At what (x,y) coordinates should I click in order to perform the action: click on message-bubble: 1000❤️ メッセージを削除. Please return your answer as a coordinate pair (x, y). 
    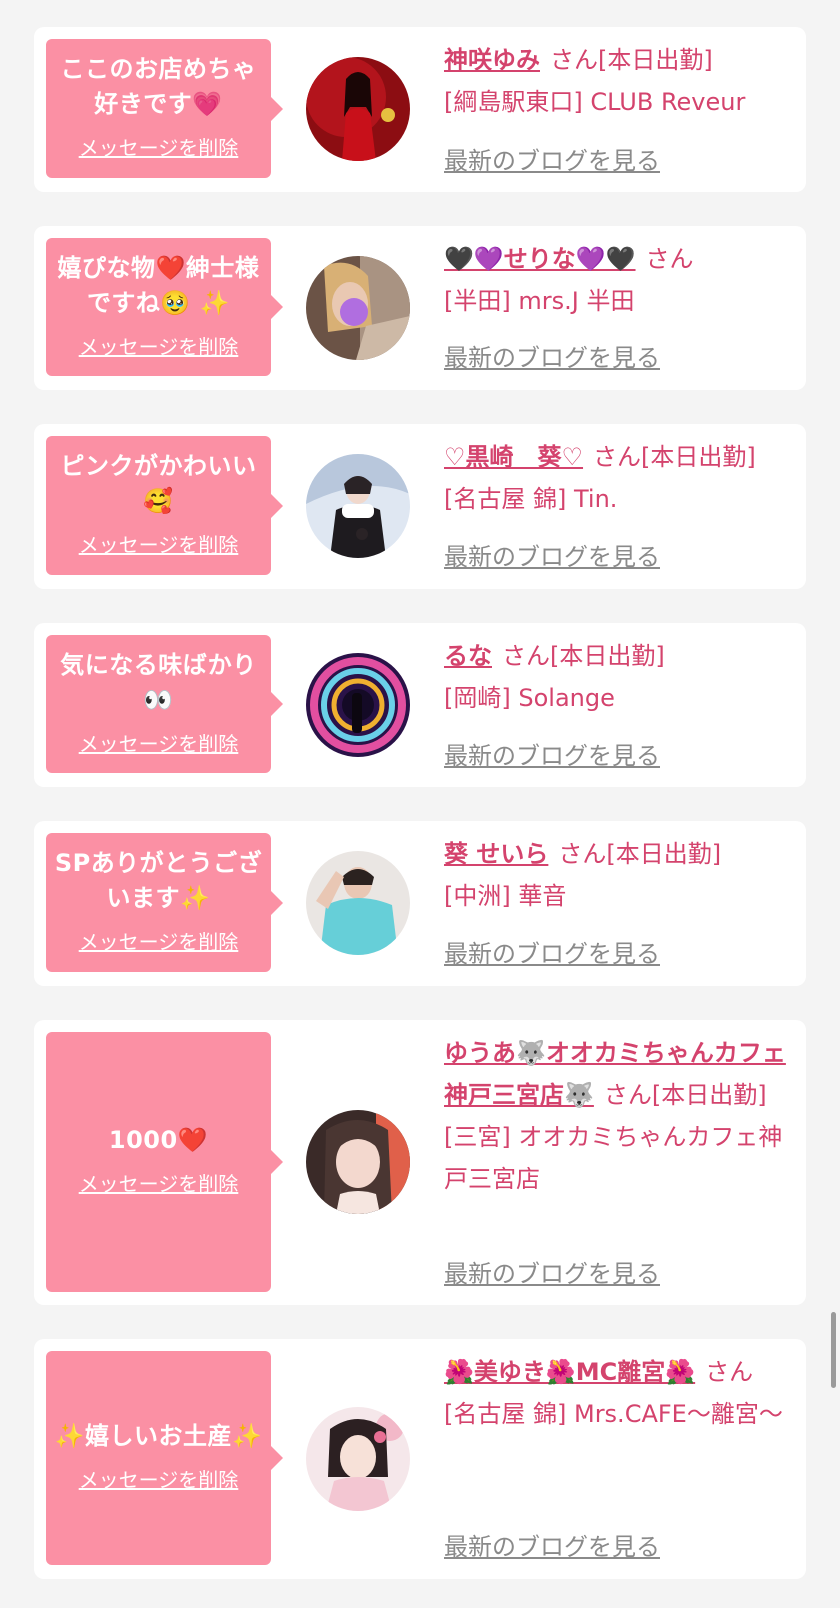
    Looking at the image, I should click on (164, 1162).